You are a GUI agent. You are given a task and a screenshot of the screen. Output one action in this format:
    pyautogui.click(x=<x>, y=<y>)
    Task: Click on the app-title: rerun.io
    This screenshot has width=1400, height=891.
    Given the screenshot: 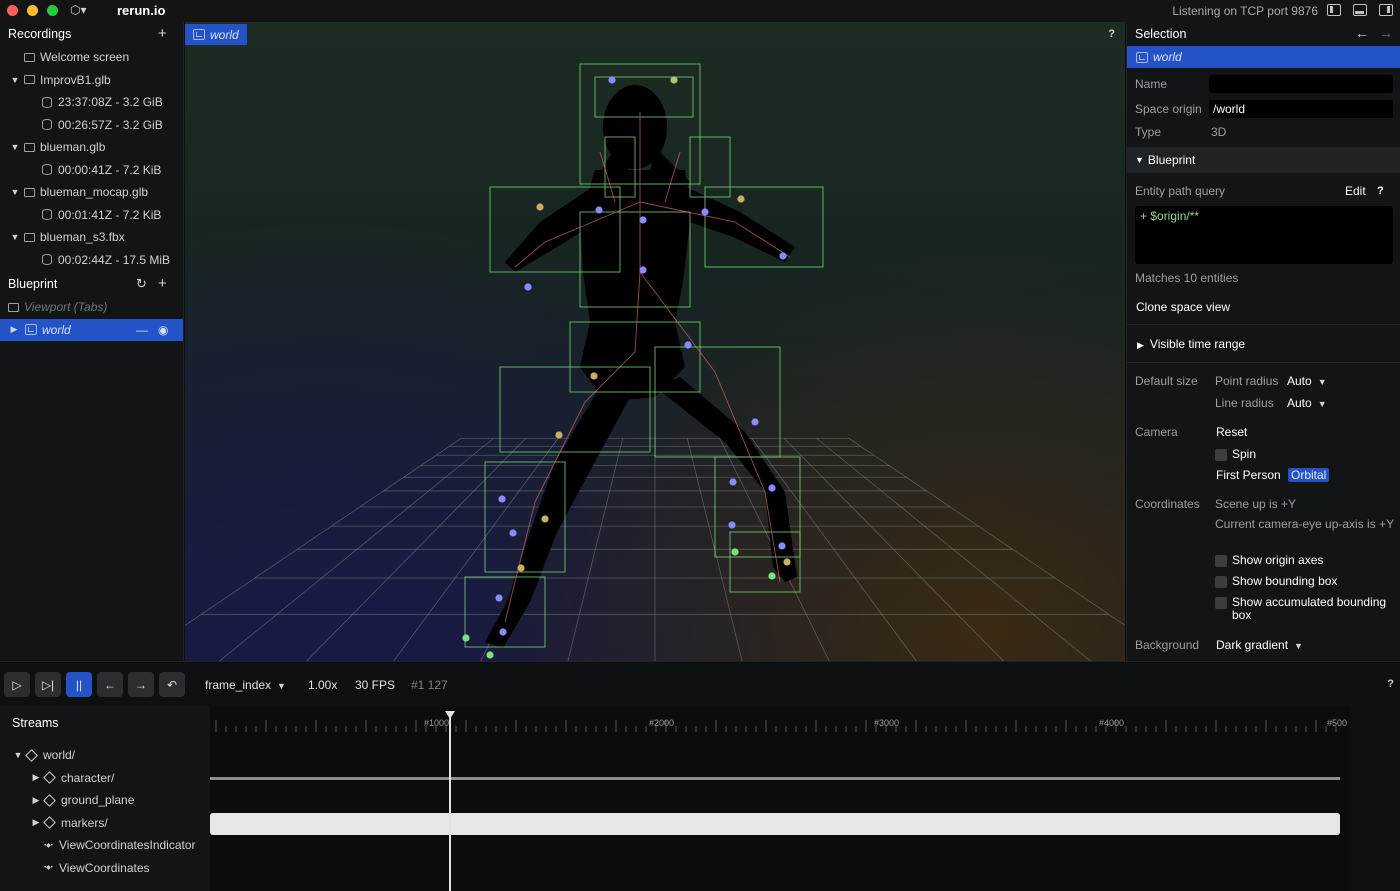 What is the action you would take?
    pyautogui.click(x=141, y=10)
    